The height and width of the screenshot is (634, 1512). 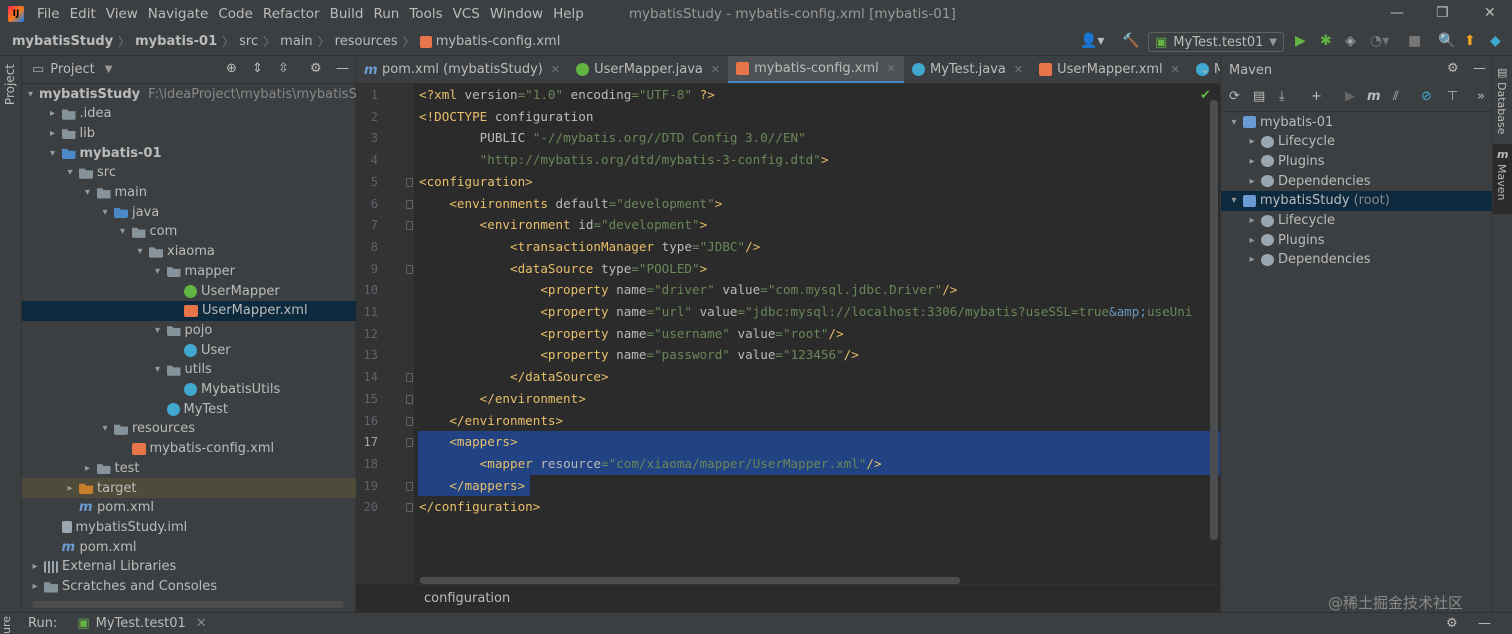 What do you see at coordinates (386, 14) in the screenshot?
I see `menu-item-run: Run` at bounding box center [386, 14].